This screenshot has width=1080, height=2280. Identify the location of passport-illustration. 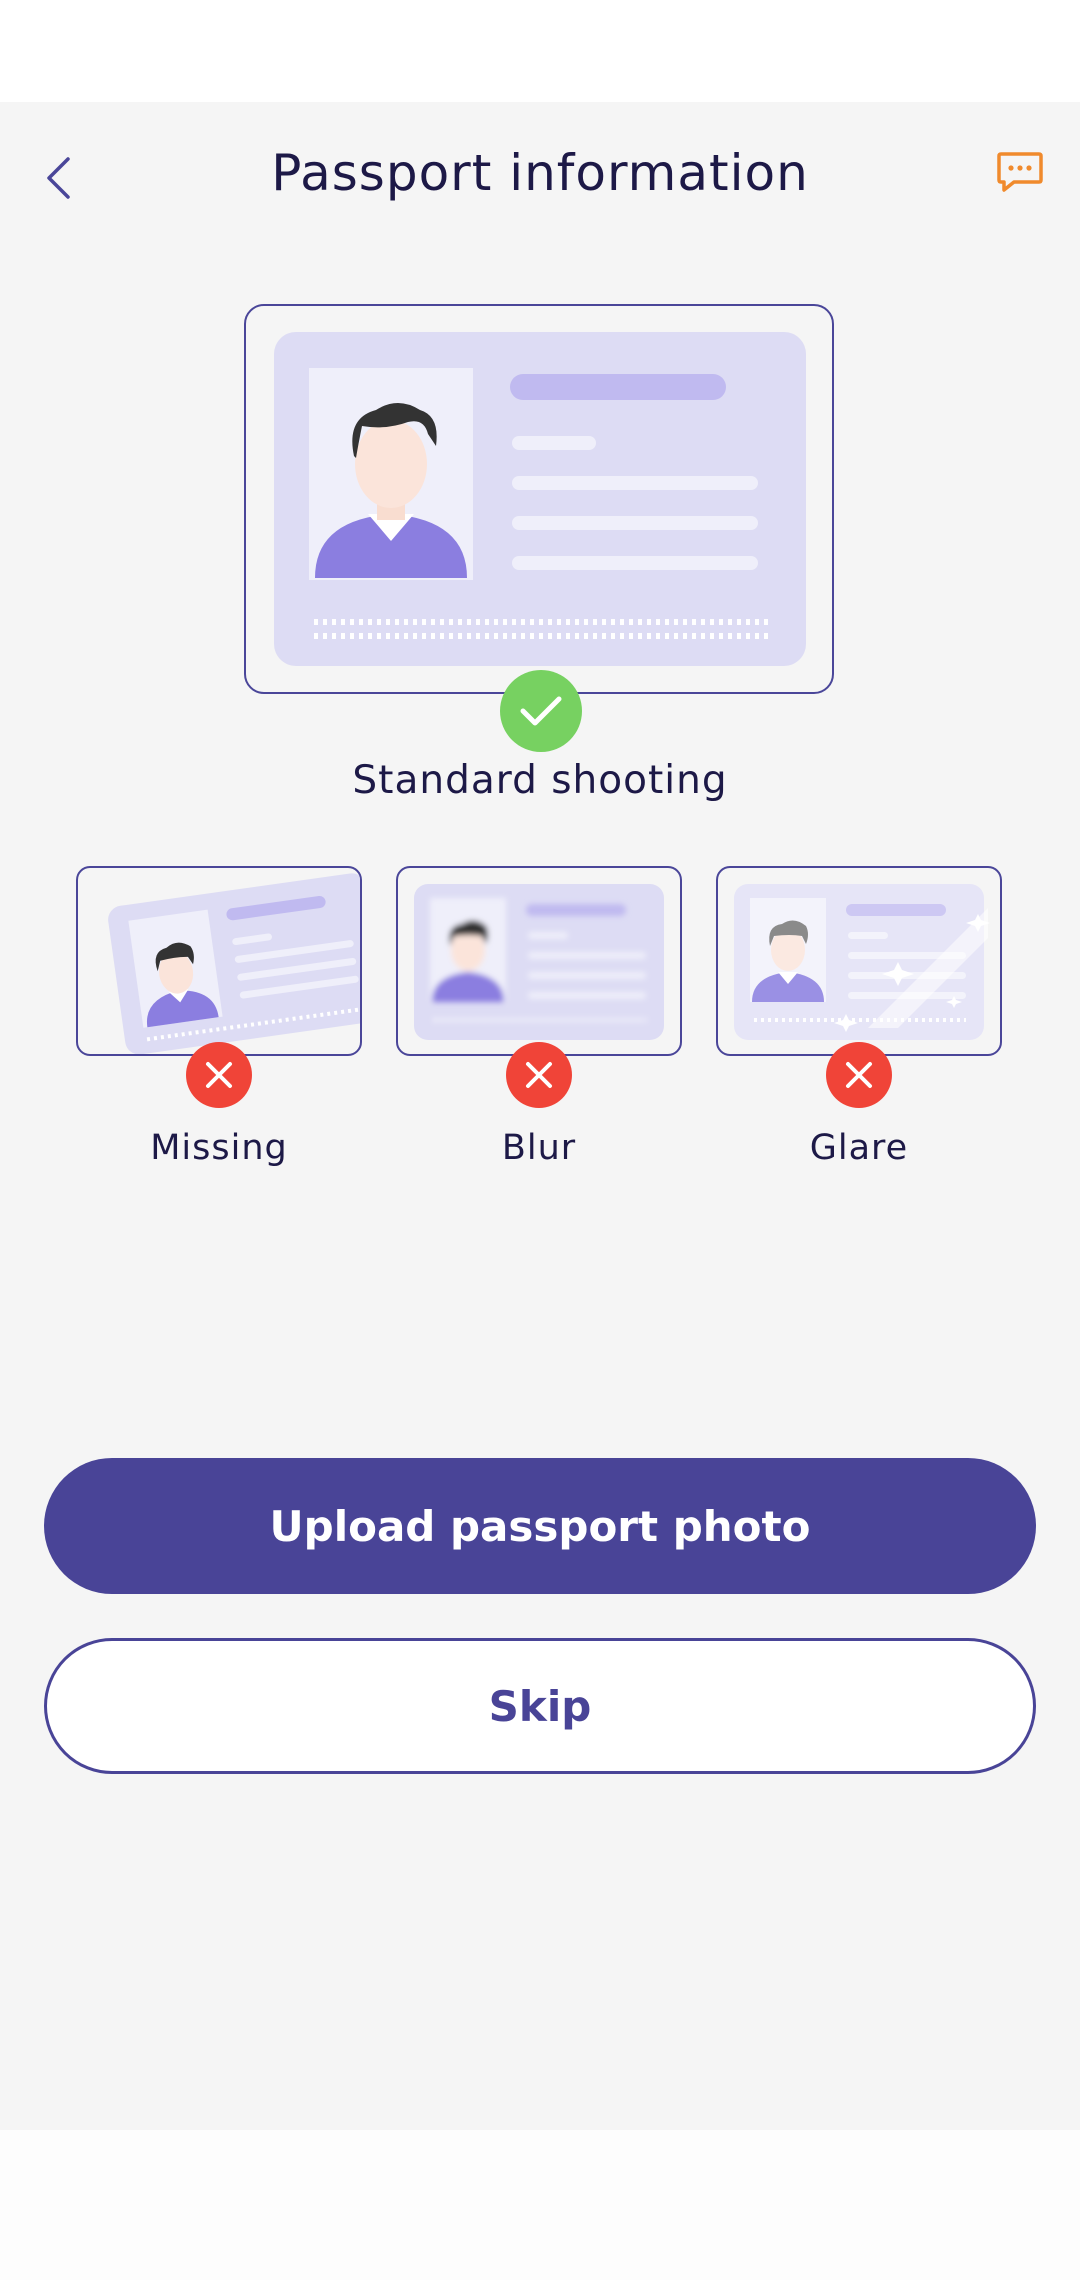
(540, 499).